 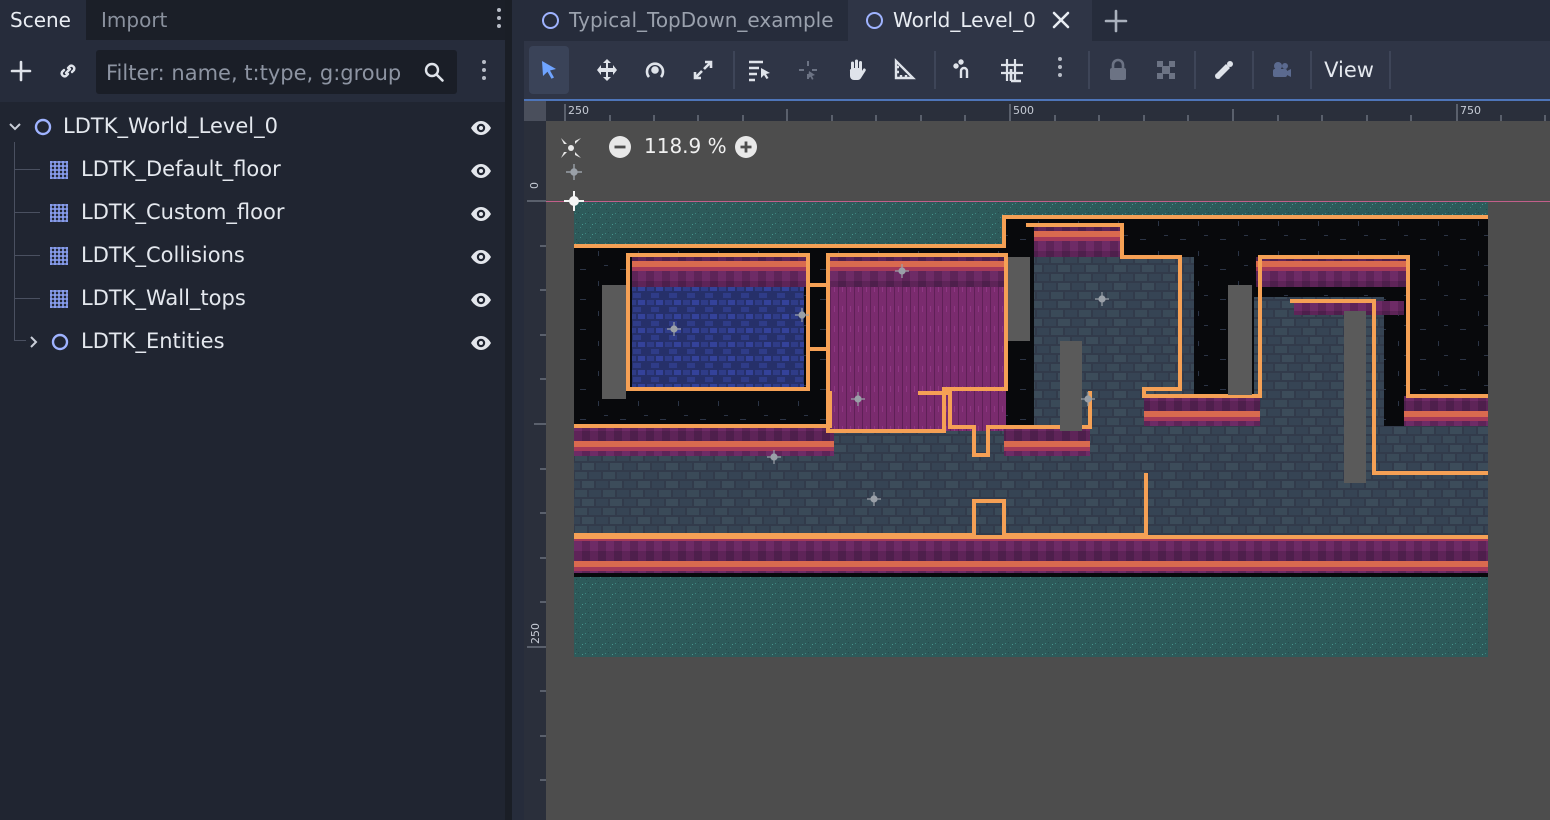 I want to click on tree-item-ldtk-default-floor: LDTK_Default_floor, so click(x=252, y=170).